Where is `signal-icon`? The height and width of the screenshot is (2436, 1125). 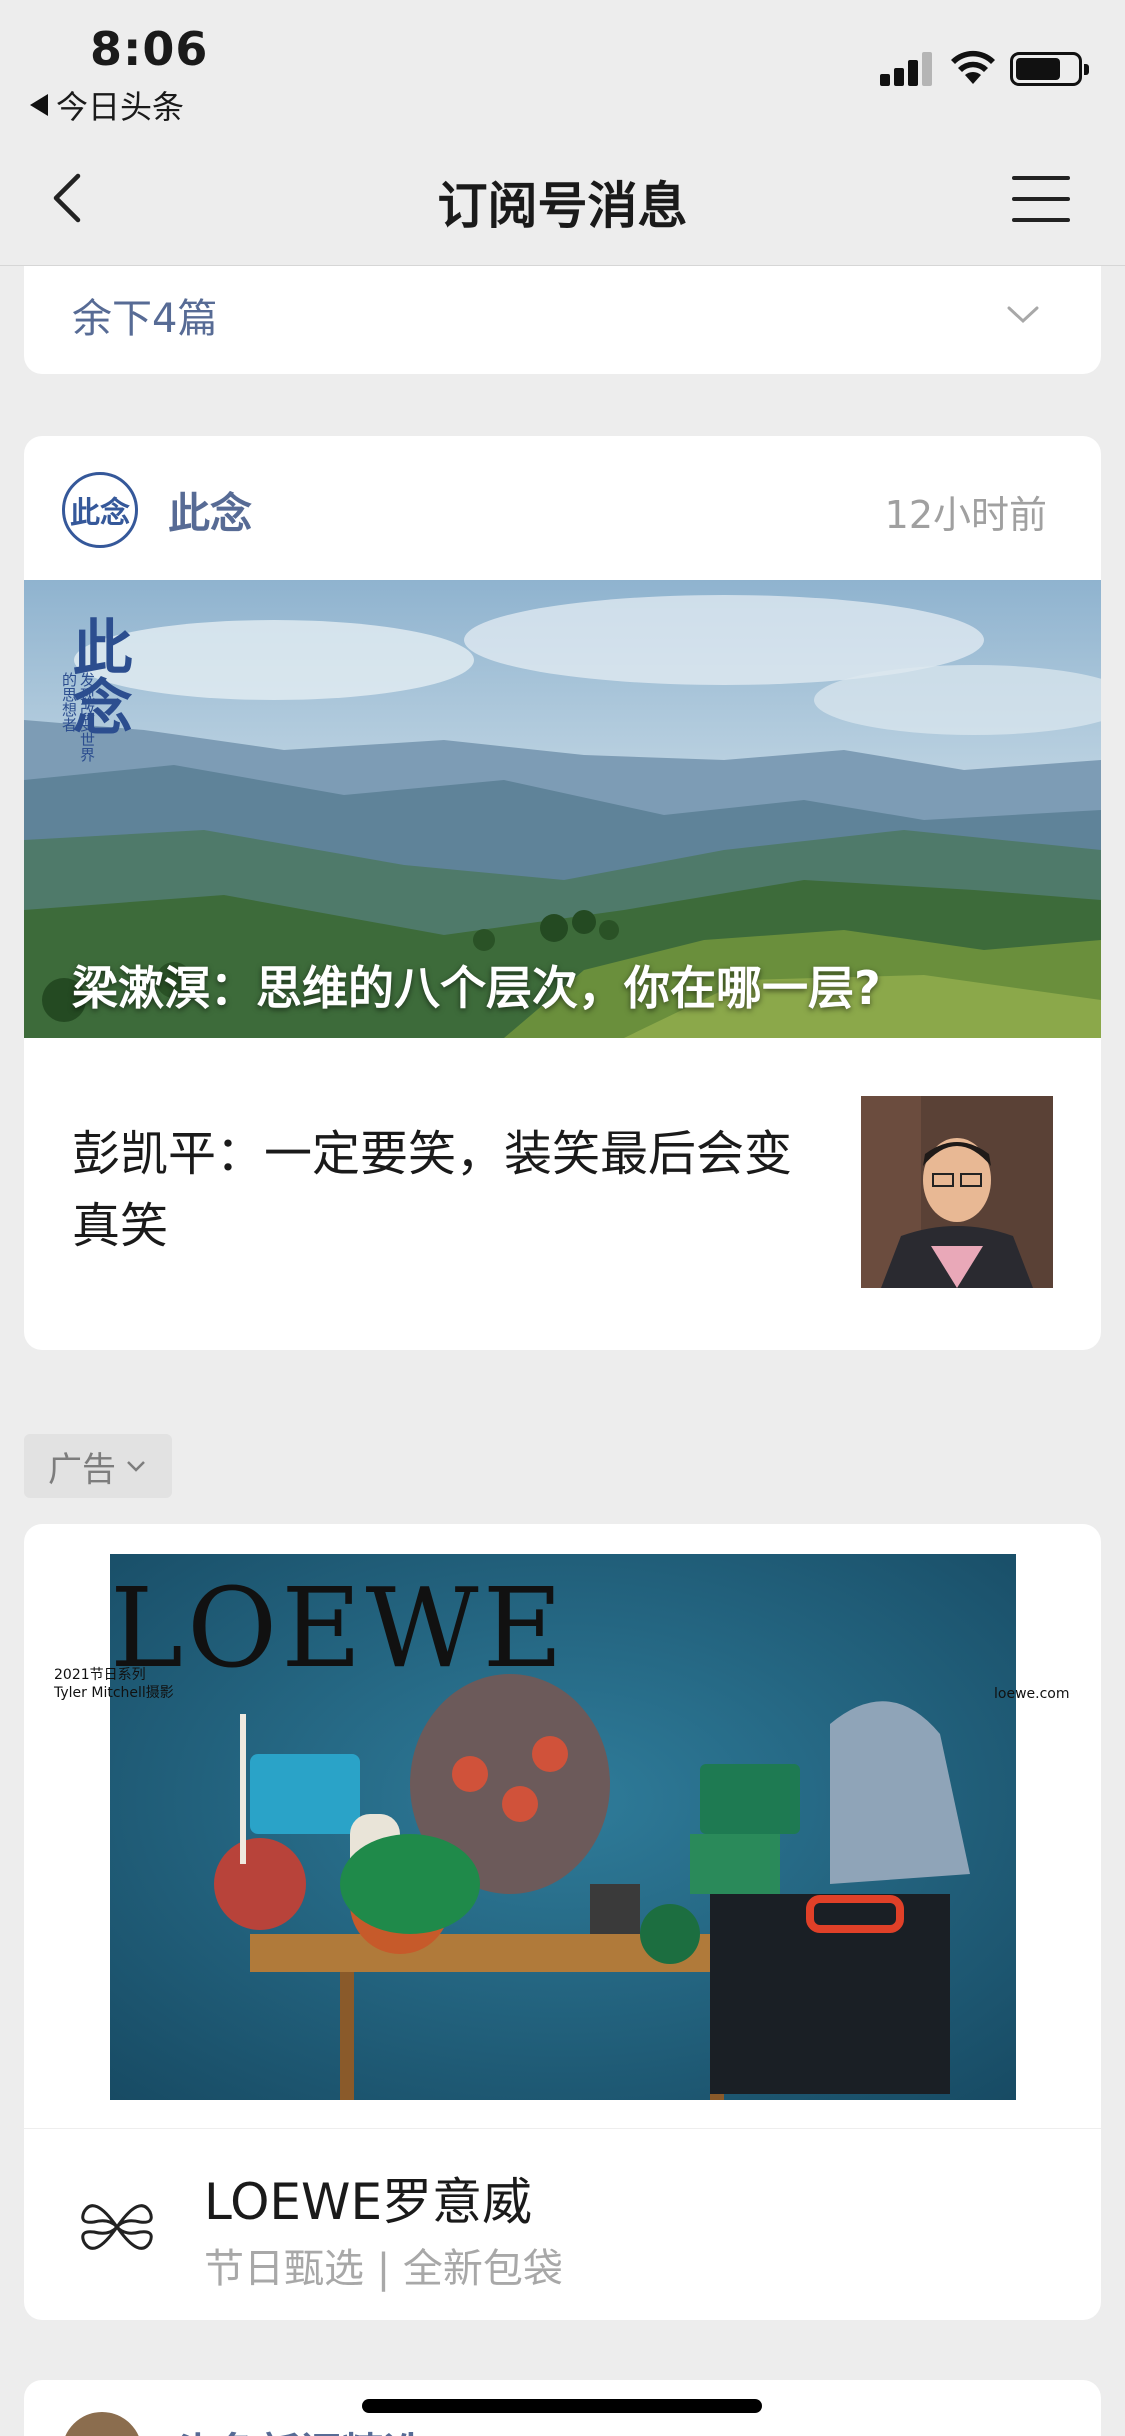 signal-icon is located at coordinates (908, 68).